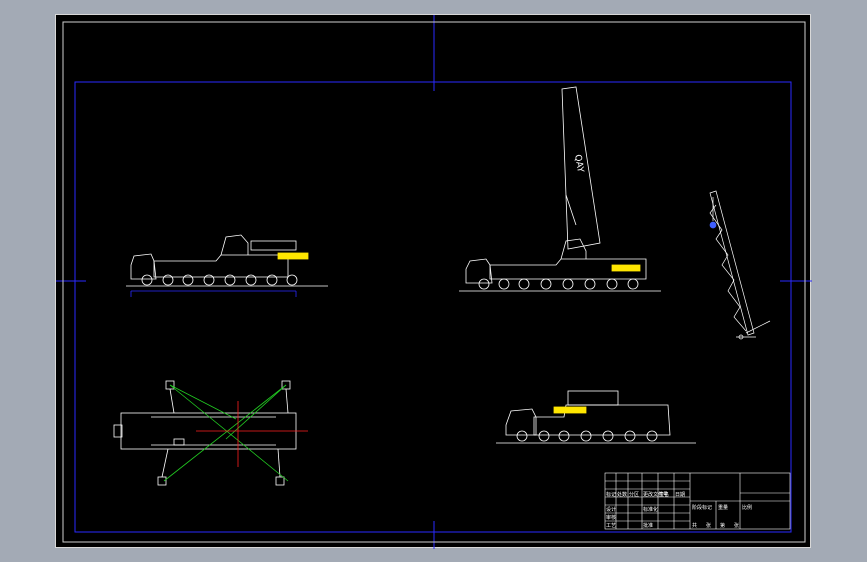 The width and height of the screenshot is (867, 562). Describe the element at coordinates (708, 525) in the screenshot. I see `tb-sheet: 张` at that location.